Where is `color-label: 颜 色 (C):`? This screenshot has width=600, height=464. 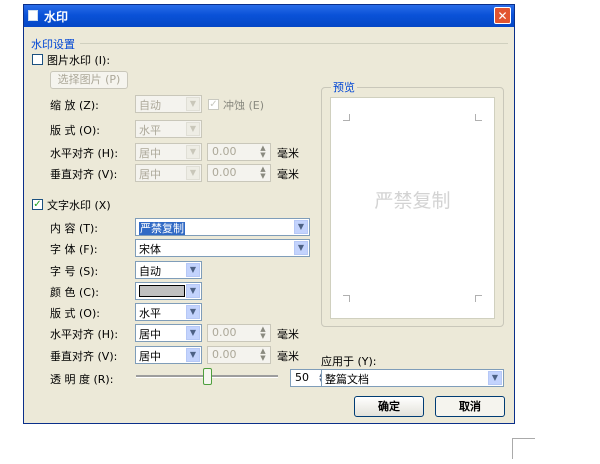 color-label: 颜 色 (C): is located at coordinates (74, 292).